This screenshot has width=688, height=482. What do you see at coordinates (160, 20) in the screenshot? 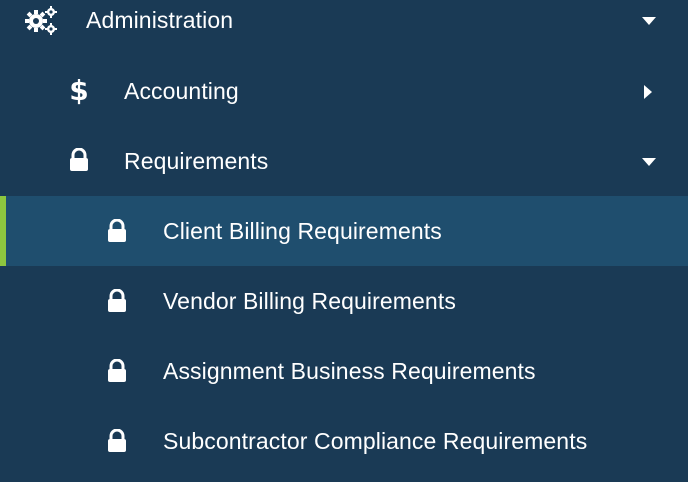
I see `menu-item-label: Administration` at bounding box center [160, 20].